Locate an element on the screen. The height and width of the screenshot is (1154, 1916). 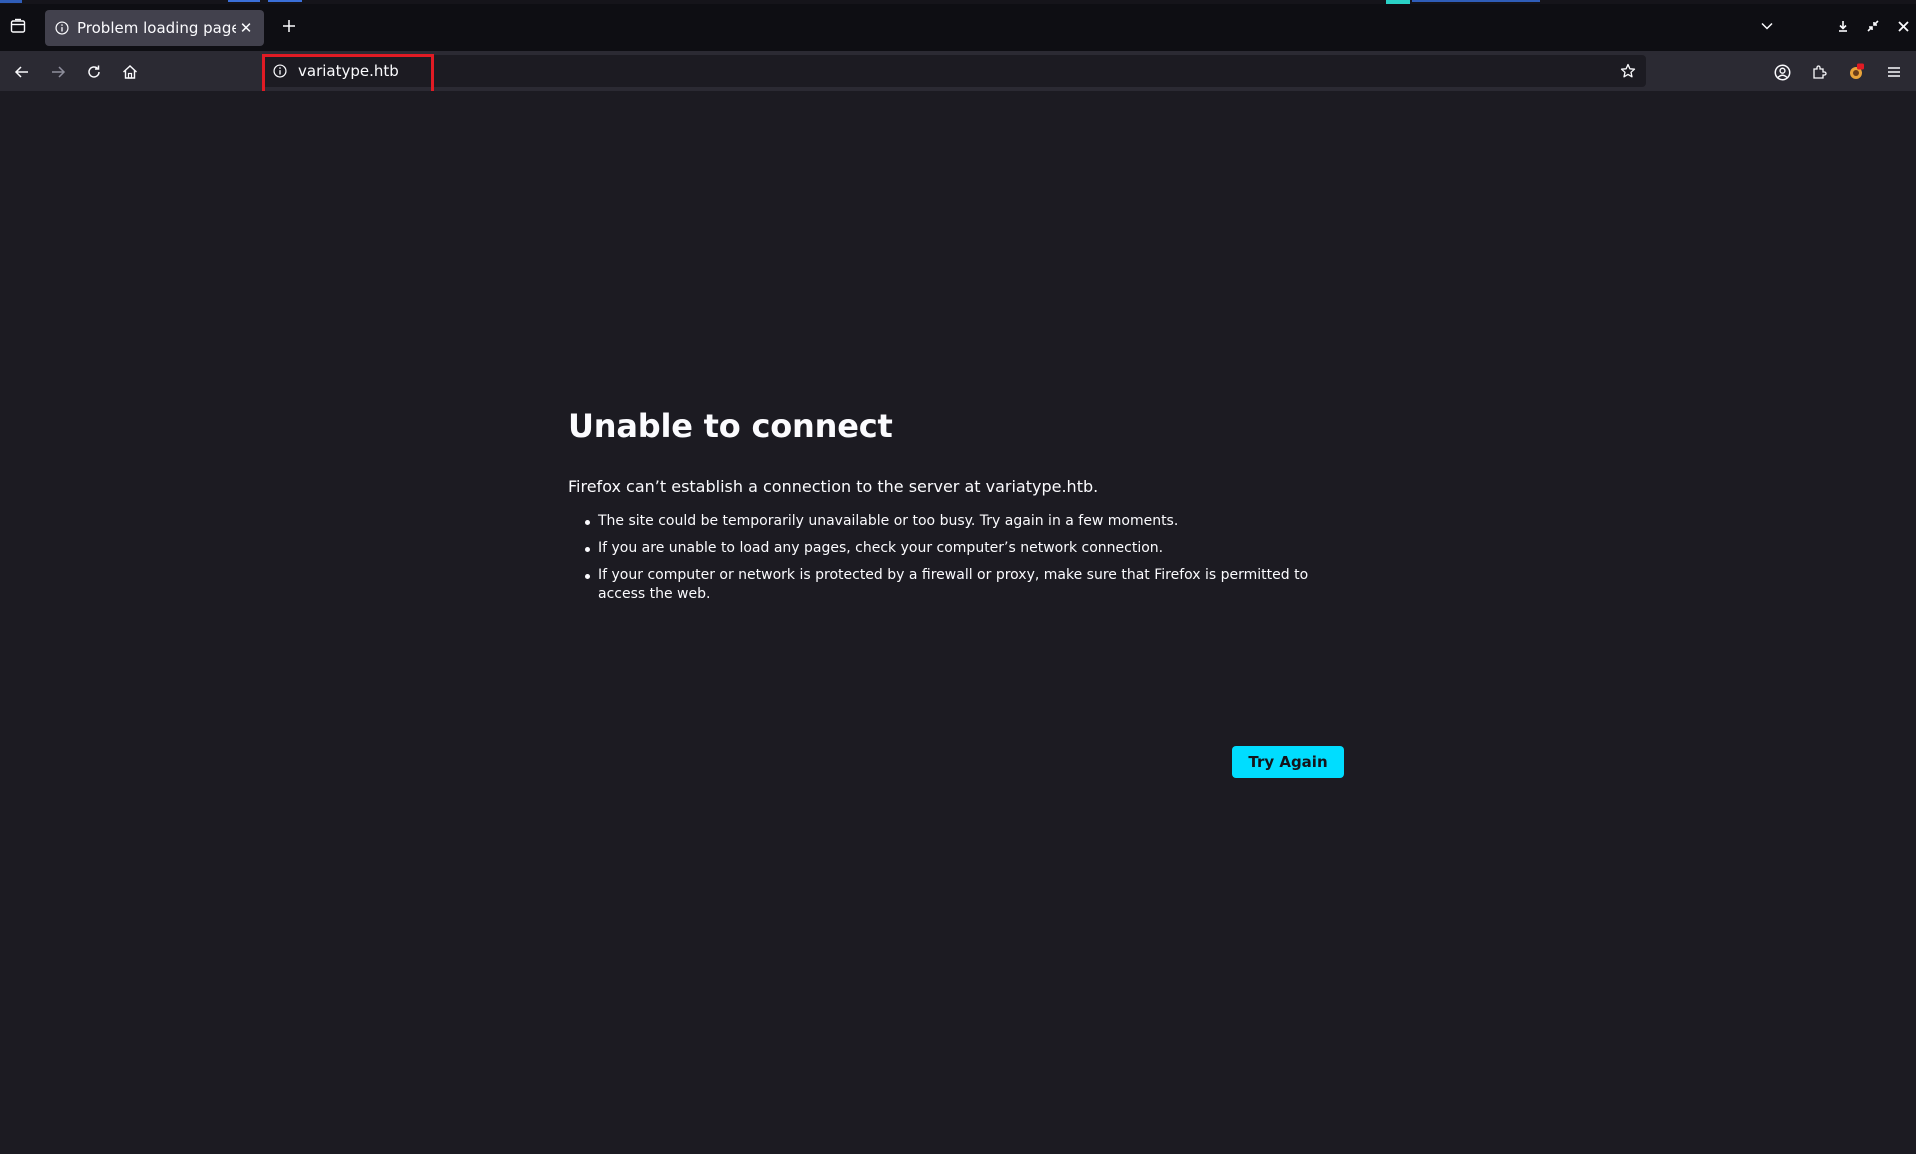
tab-close-button: ✕ is located at coordinates (246, 28).